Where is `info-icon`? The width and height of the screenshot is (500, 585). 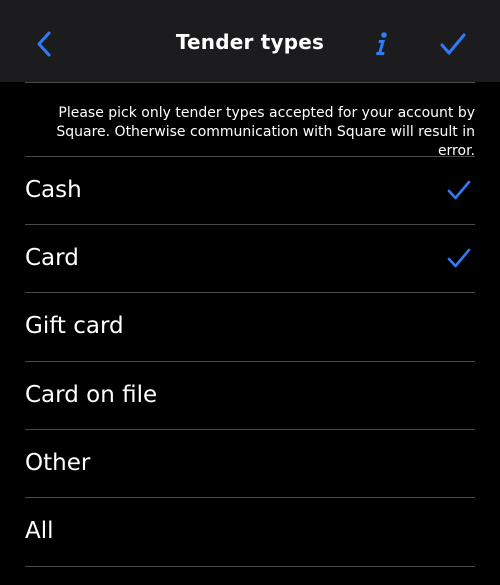
info-icon is located at coordinates (381, 43).